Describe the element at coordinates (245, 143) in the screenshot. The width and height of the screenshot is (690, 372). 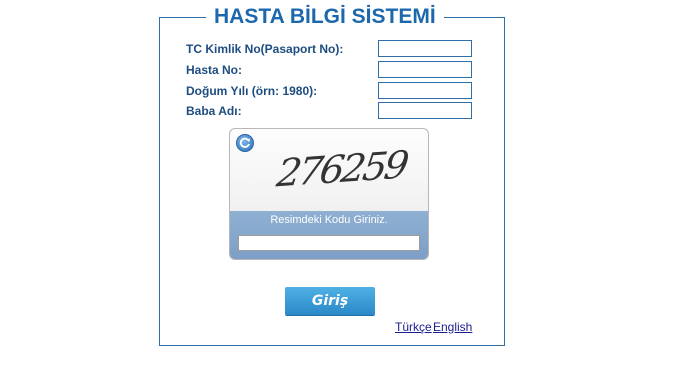
I see `refresh-icon` at that location.